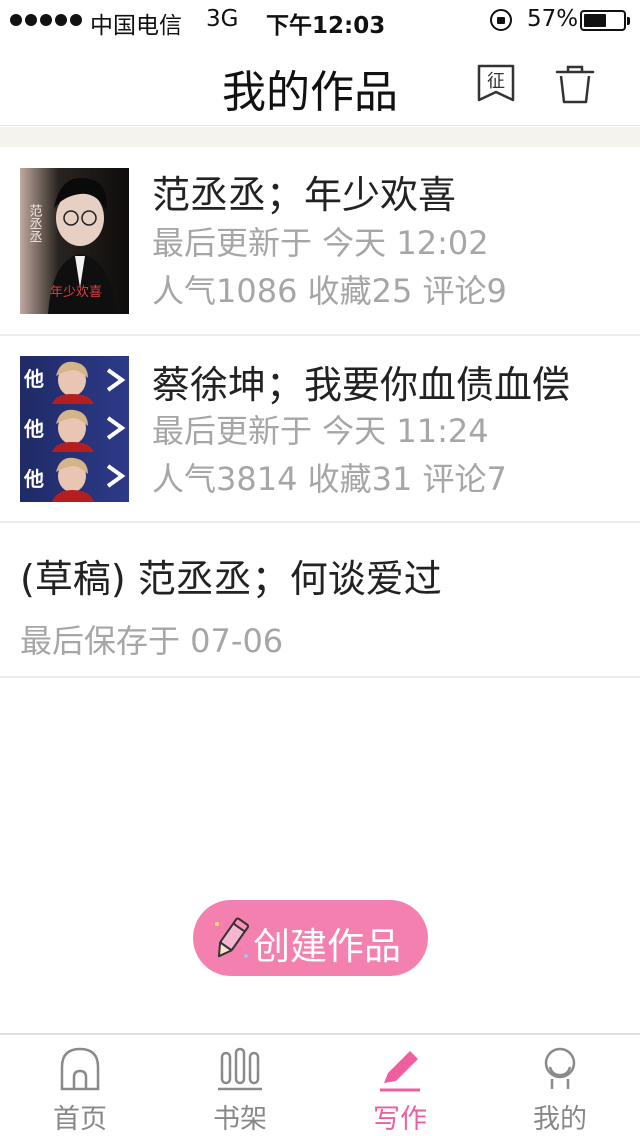 Image resolution: width=640 pixels, height=1136 pixels. I want to click on nav-bar: 我的作品 征, so click(320, 83).